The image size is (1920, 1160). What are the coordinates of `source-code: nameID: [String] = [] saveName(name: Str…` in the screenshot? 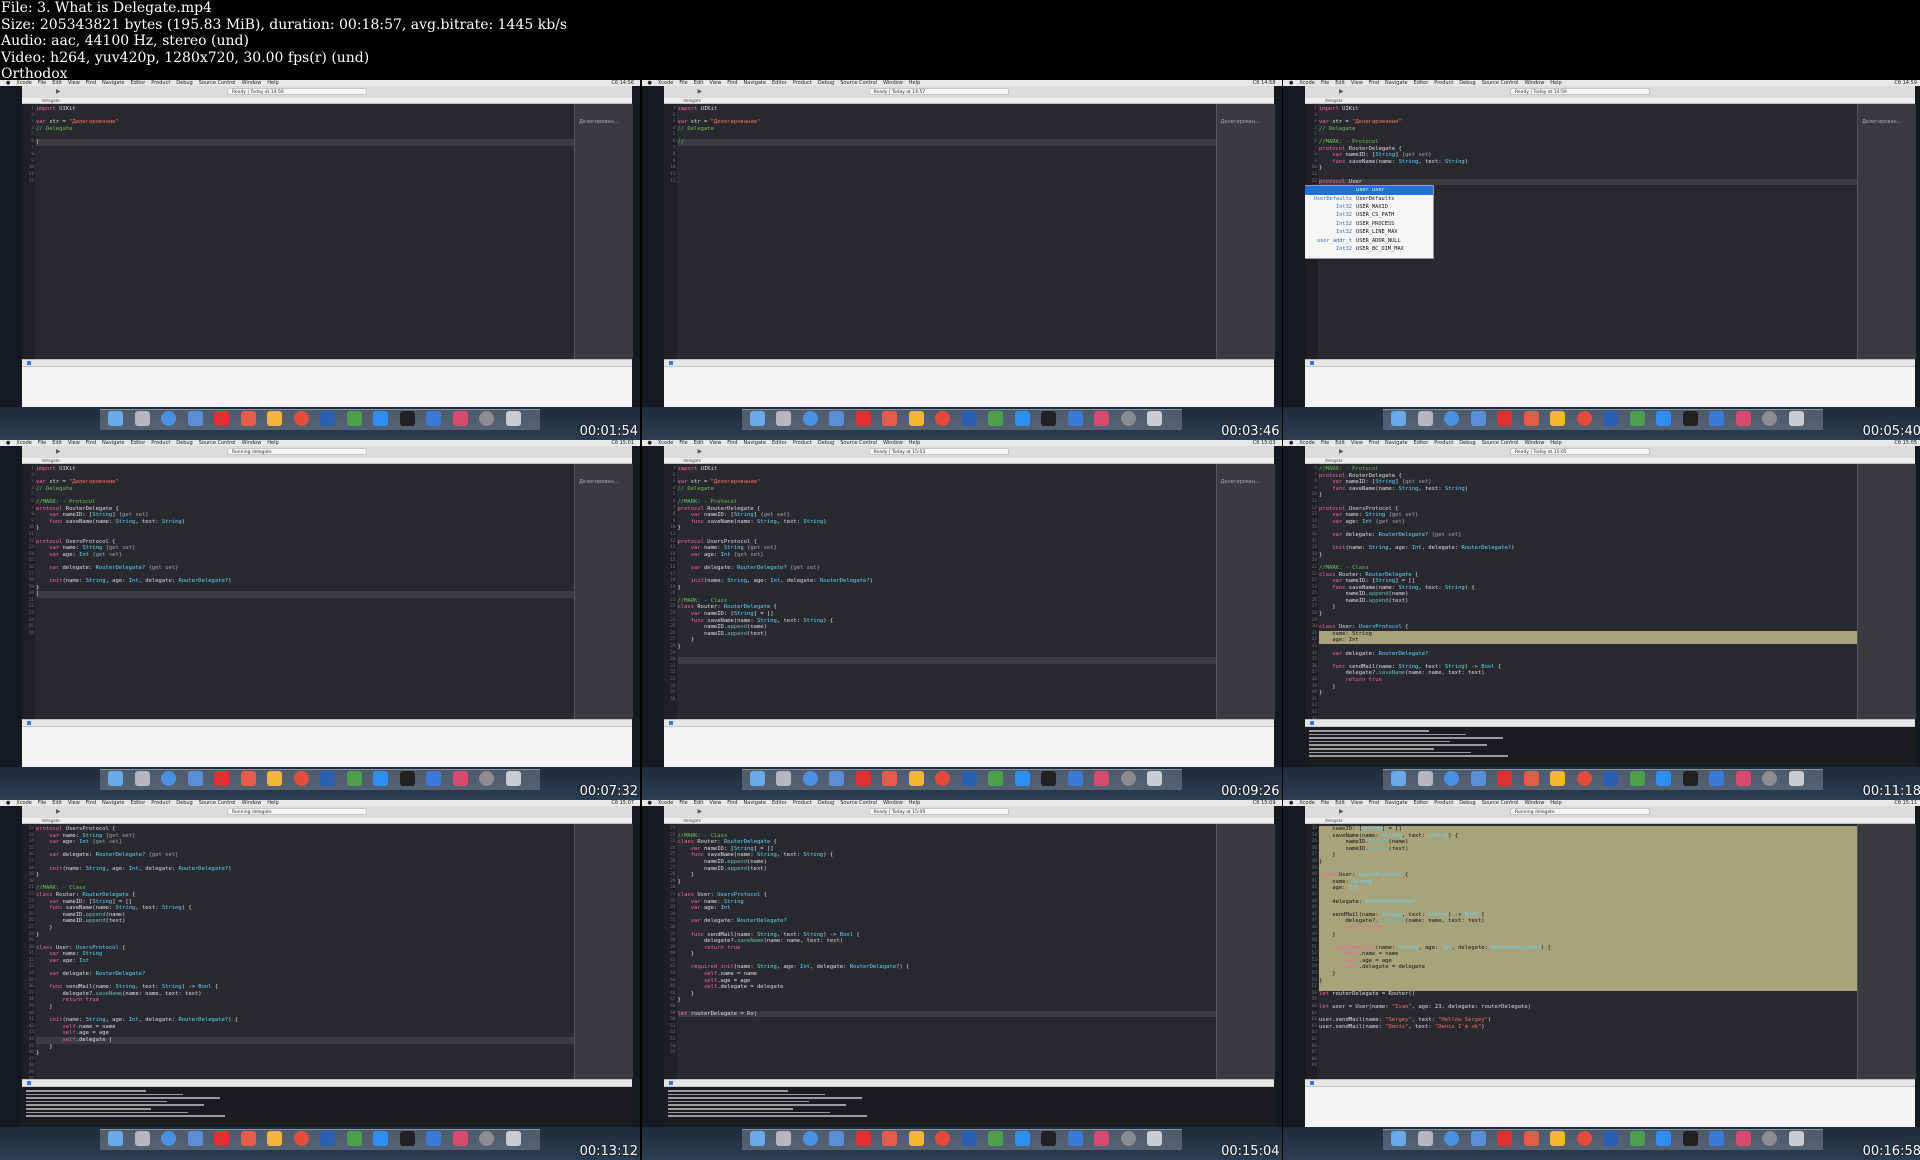 It's located at (1588, 928).